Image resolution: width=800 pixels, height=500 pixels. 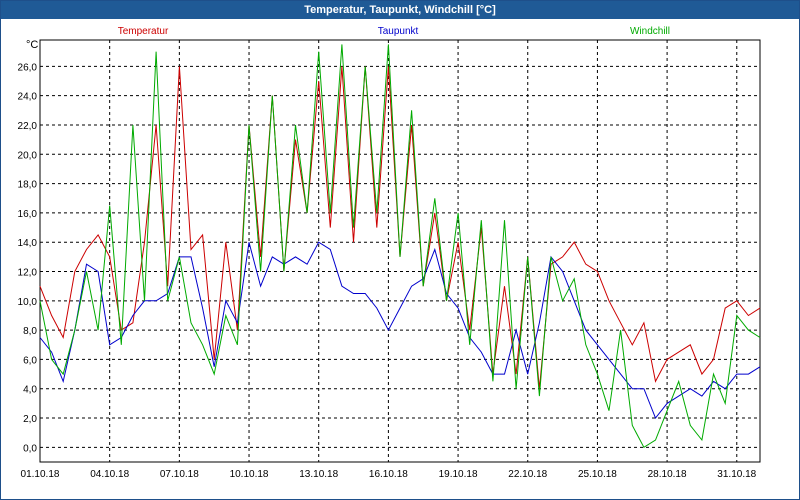 I want to click on y-tick-label: 20,0, so click(x=28, y=155).